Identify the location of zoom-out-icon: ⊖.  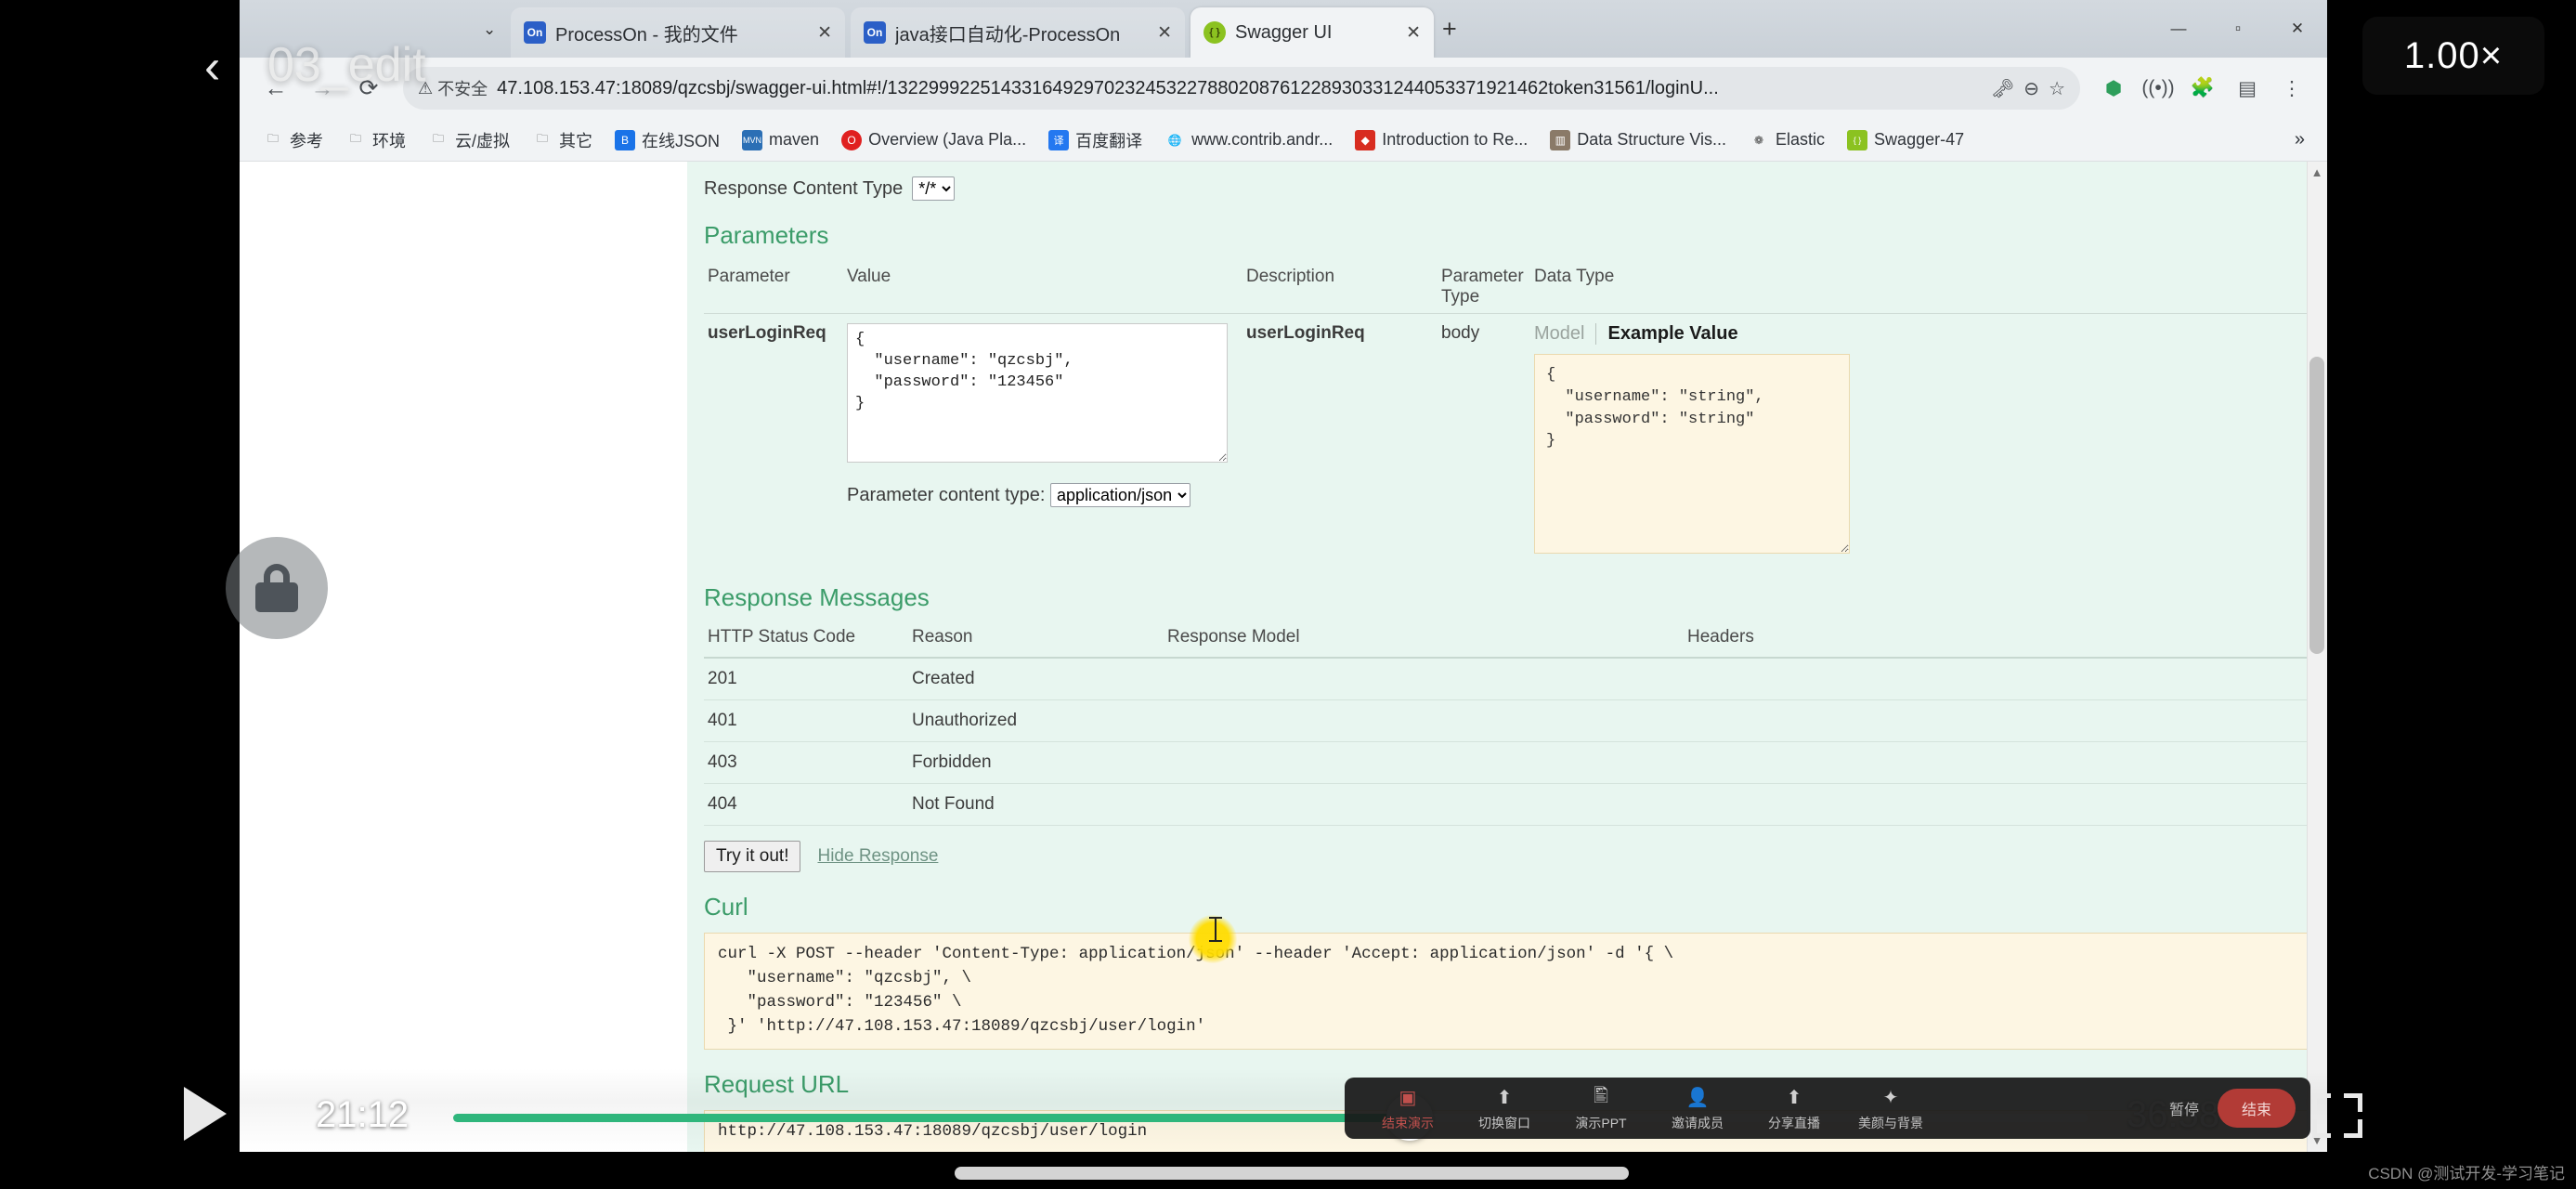
(2031, 88).